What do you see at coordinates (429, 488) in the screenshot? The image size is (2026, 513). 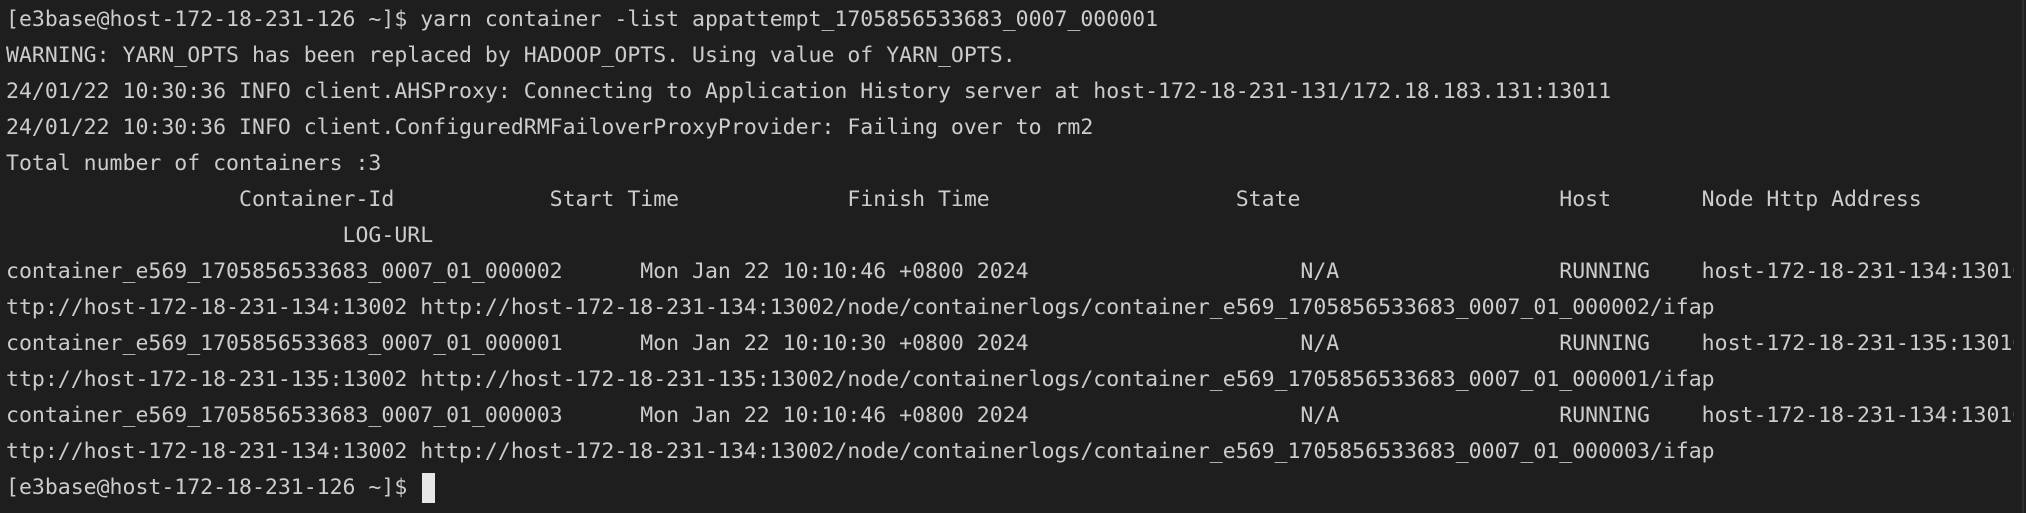 I see `text-cursor` at bounding box center [429, 488].